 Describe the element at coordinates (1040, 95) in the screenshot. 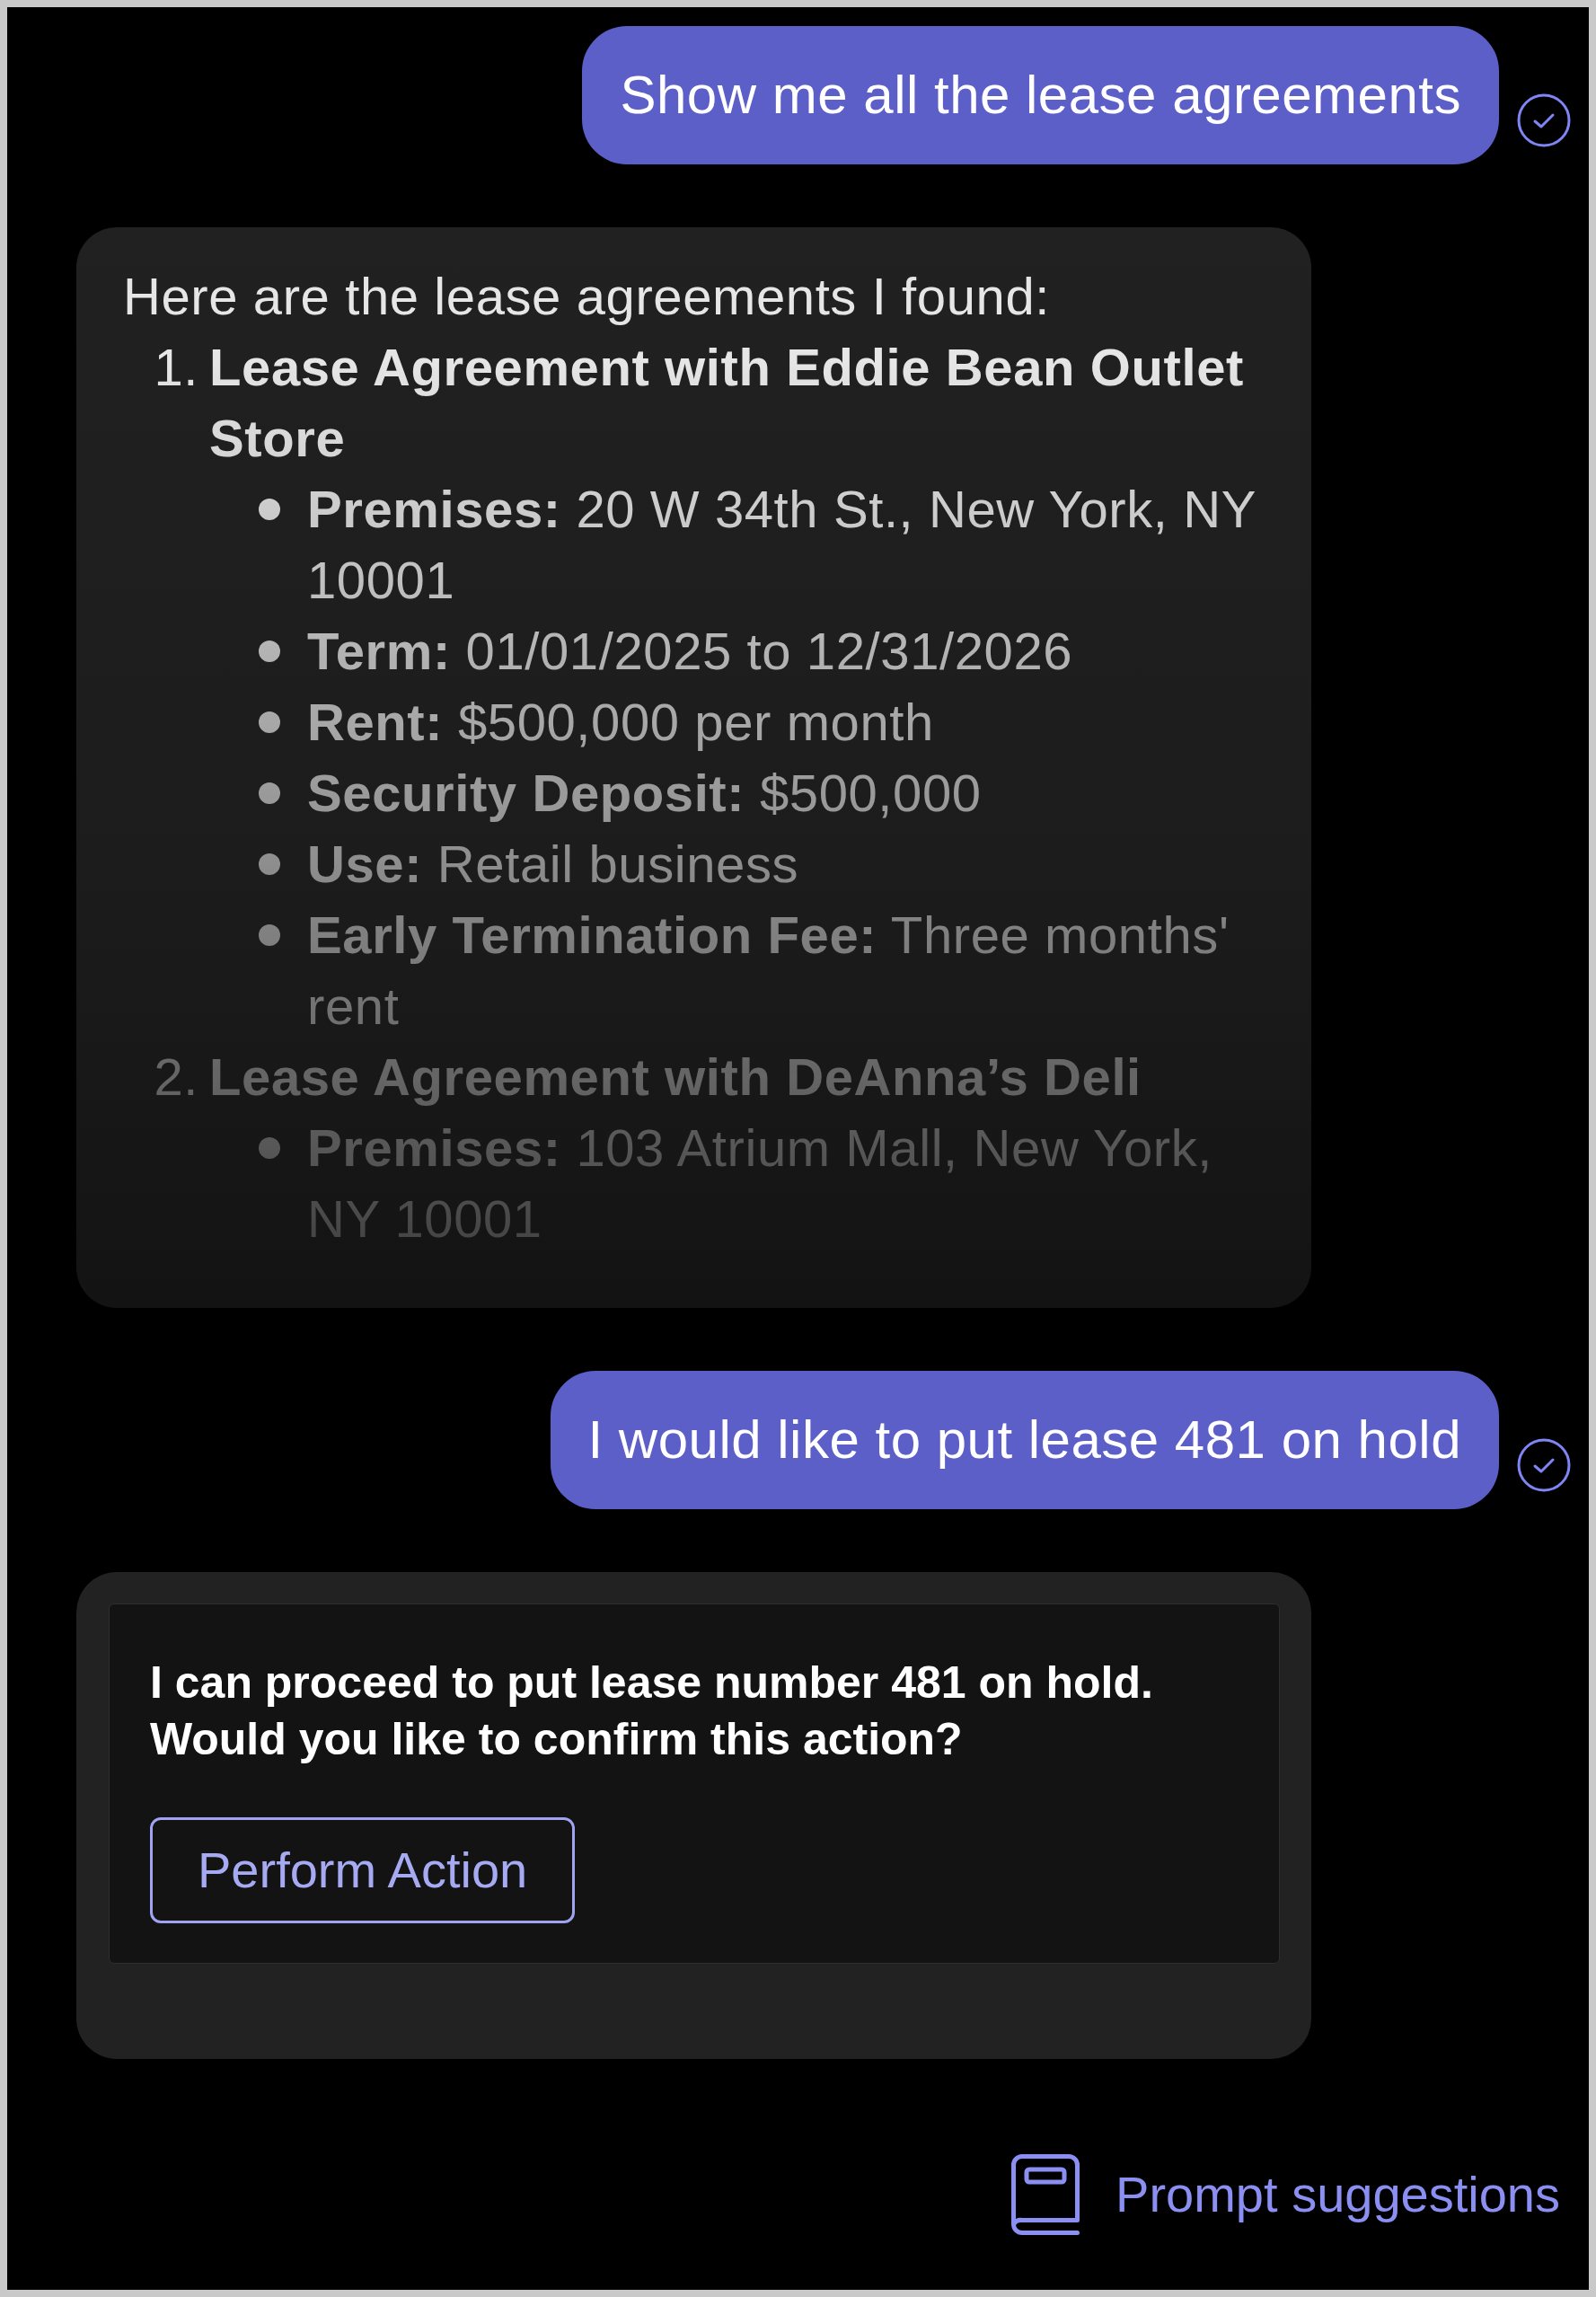

I see `user-message-bubble: Show me all the lease agreements` at that location.